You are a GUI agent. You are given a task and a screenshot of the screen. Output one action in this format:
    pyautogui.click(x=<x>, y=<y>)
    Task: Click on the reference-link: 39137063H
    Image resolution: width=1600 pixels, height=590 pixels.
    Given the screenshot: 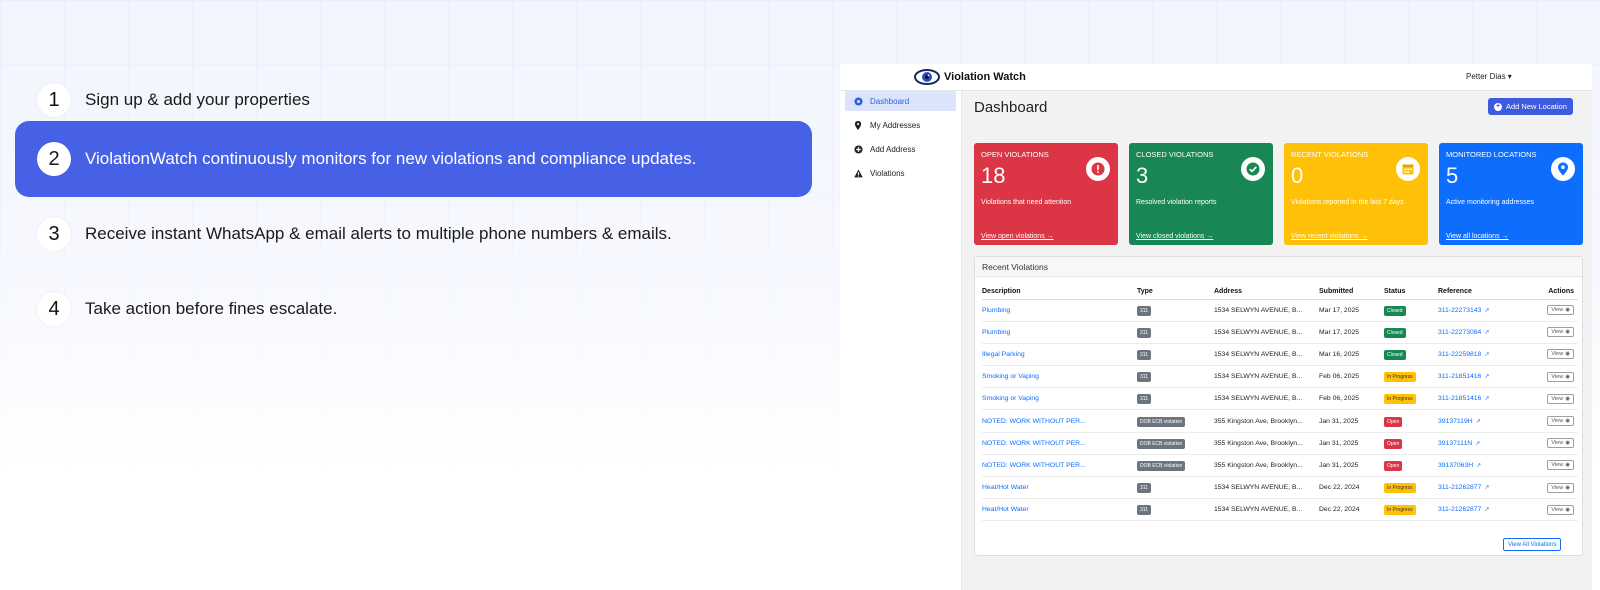 What is the action you would take?
    pyautogui.click(x=1455, y=465)
    